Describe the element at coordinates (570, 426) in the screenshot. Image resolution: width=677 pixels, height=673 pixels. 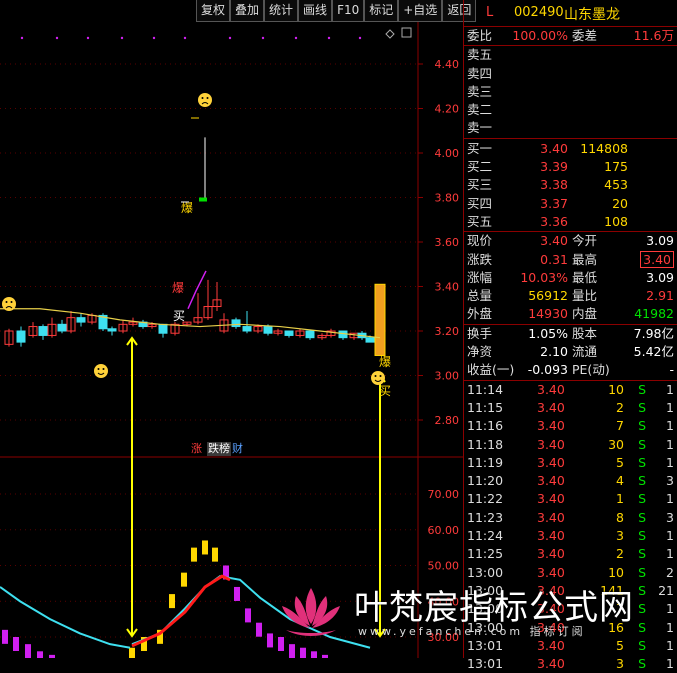
I see `tick-row: 11:16 3.40 7 S 1` at that location.